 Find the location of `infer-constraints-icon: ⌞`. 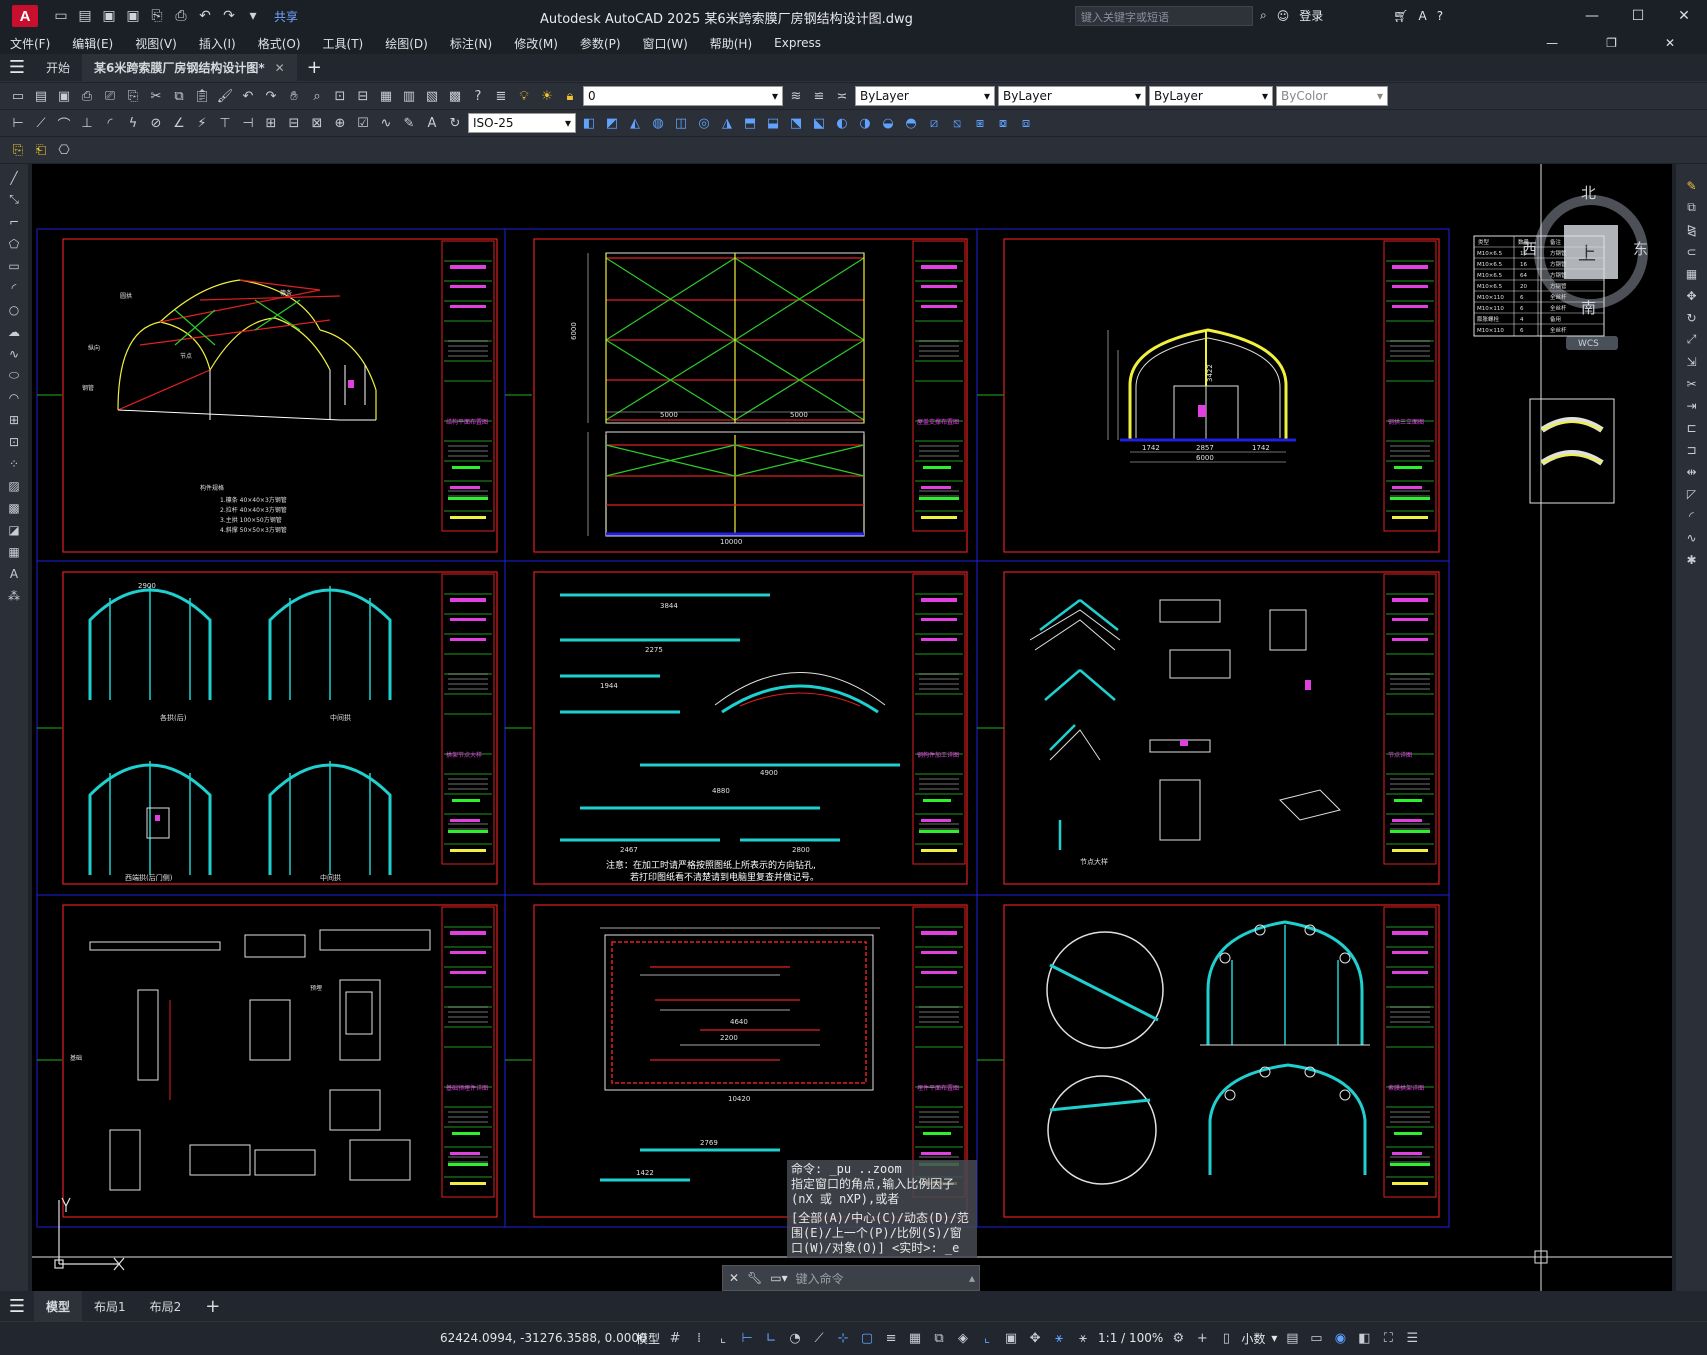

infer-constraints-icon: ⌞ is located at coordinates (723, 1338).